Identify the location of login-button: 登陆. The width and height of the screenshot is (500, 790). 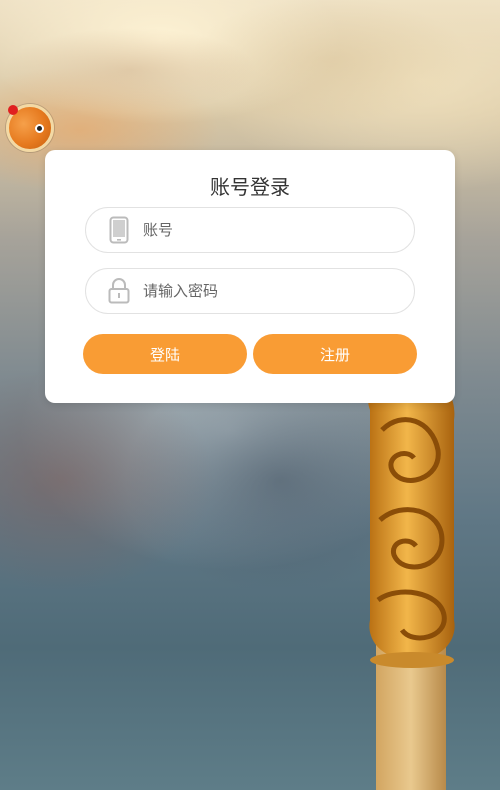
(165, 354).